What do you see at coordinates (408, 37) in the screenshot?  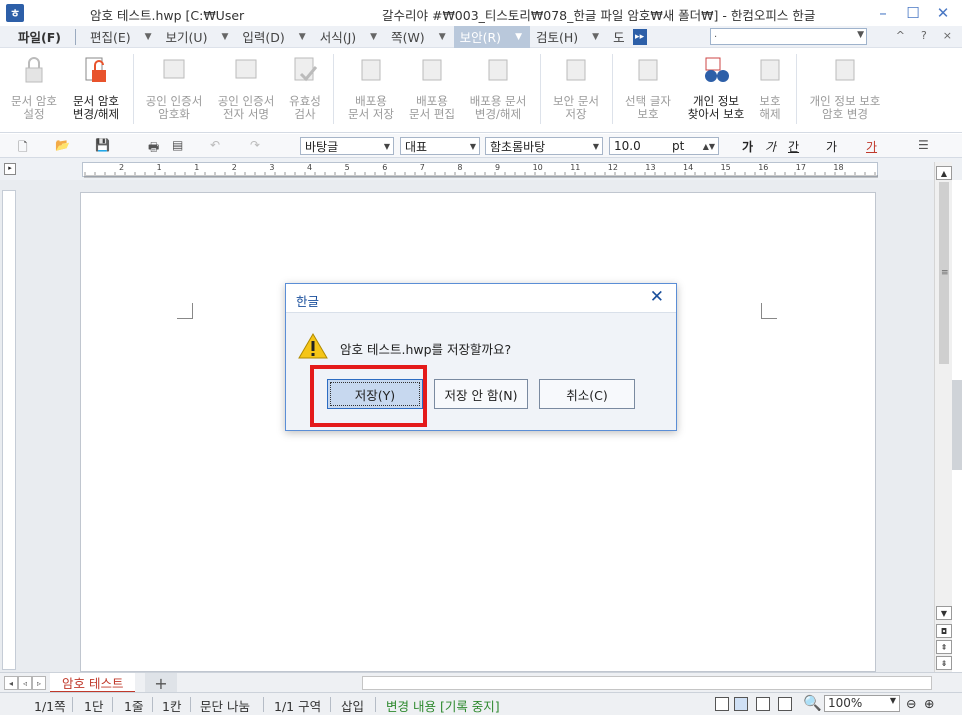 I see `menu-page: 쪽(W)` at bounding box center [408, 37].